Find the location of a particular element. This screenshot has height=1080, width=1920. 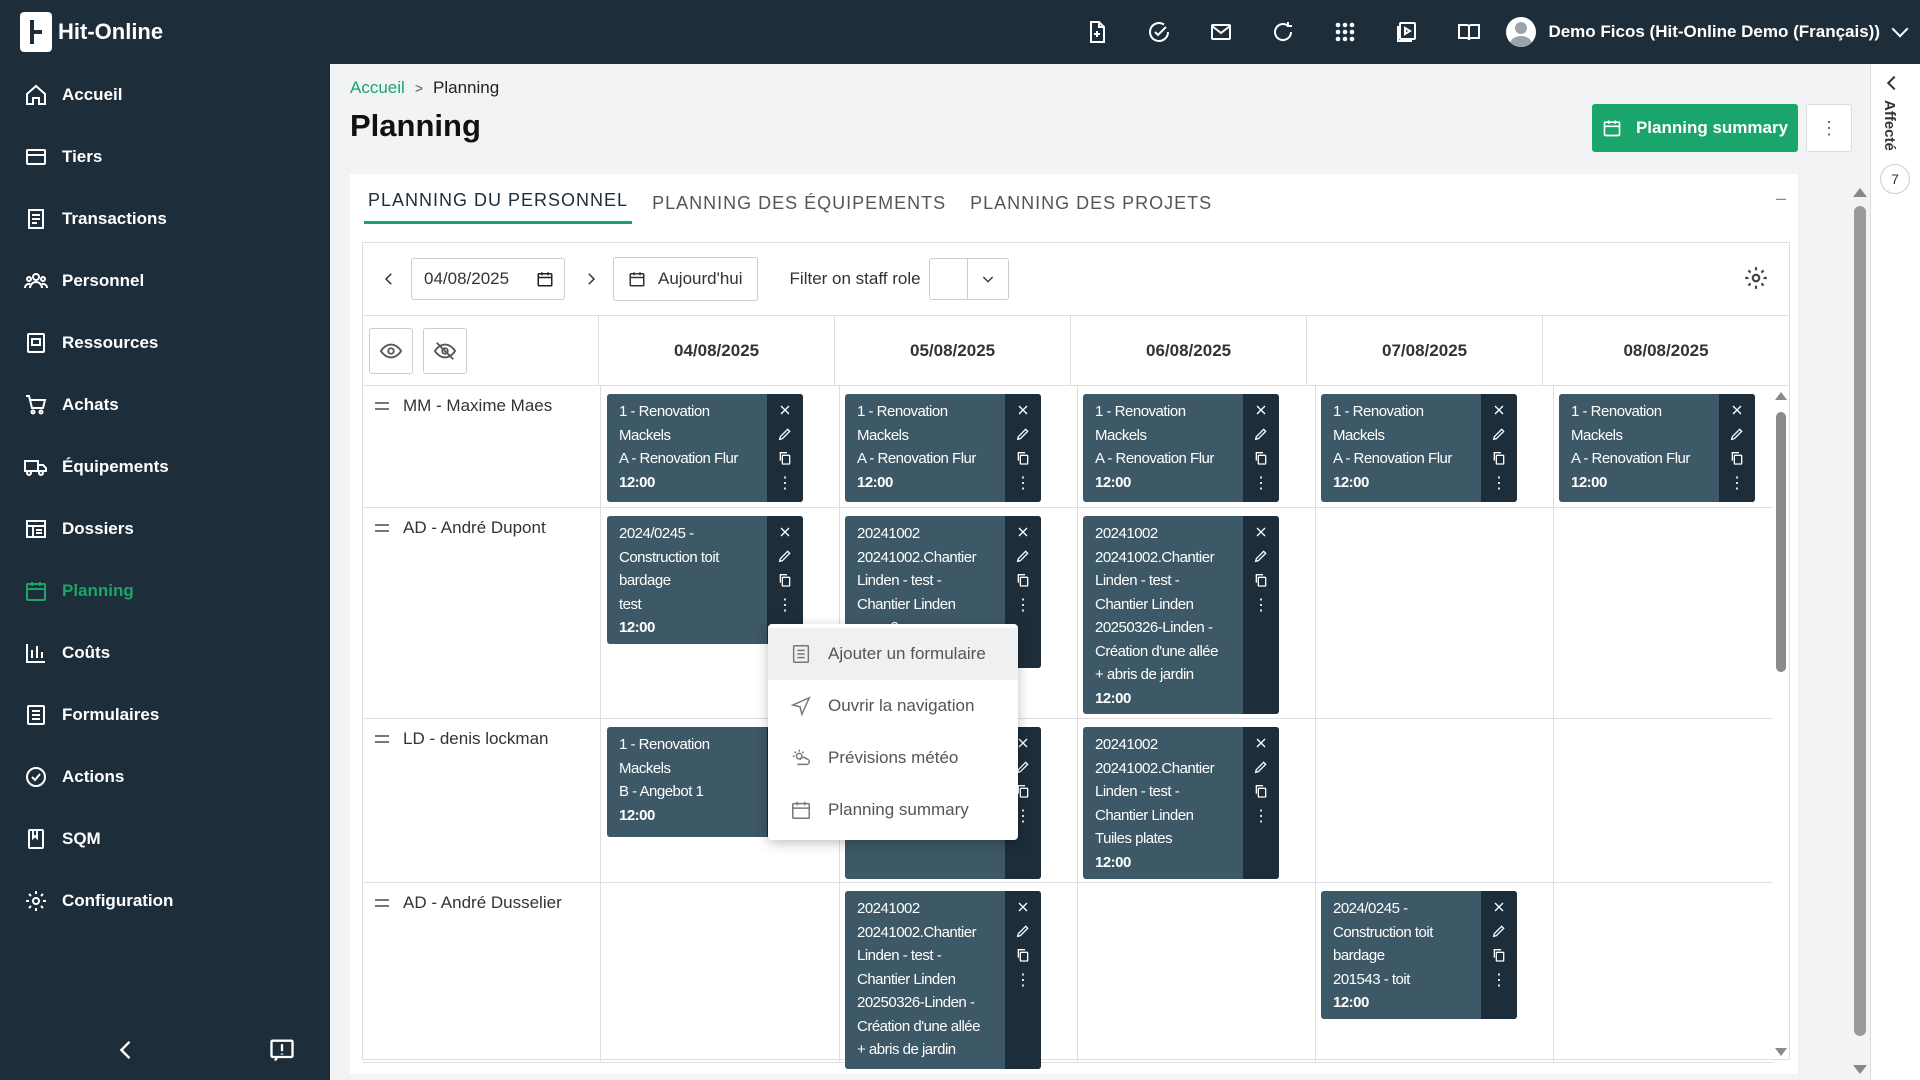

mail-icon is located at coordinates (1221, 32).